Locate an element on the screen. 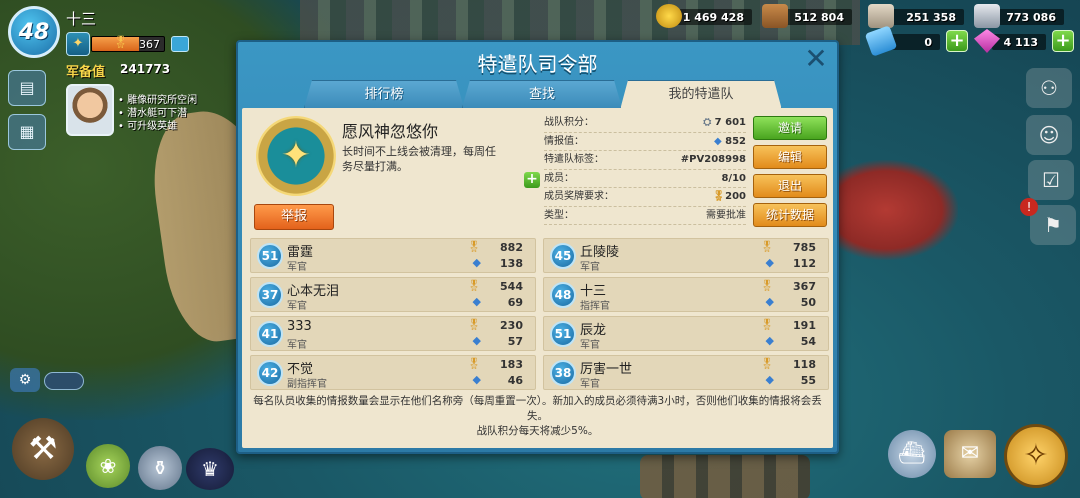 This screenshot has width=1080, height=498. iron-icon is located at coordinates (987, 16).